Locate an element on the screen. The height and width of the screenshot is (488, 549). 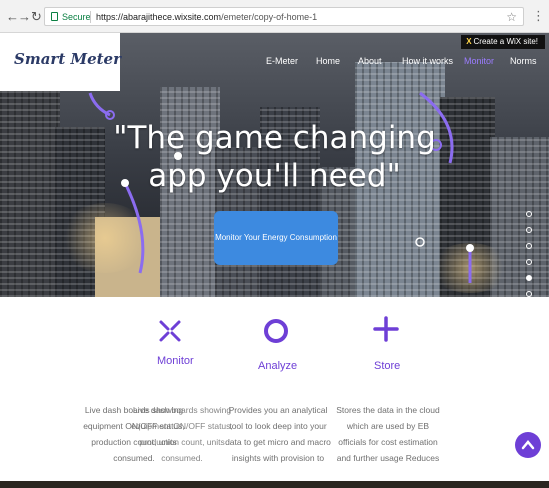
slide-dot-active is located at coordinates (529, 278).